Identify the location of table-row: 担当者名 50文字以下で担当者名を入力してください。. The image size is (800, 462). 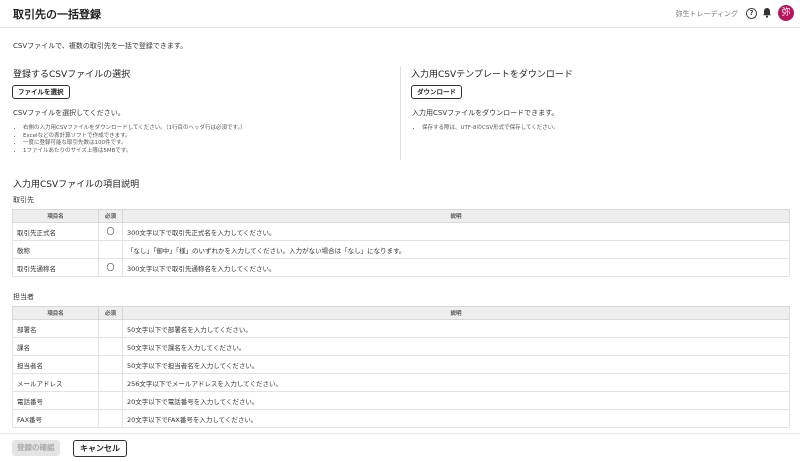
(401, 364).